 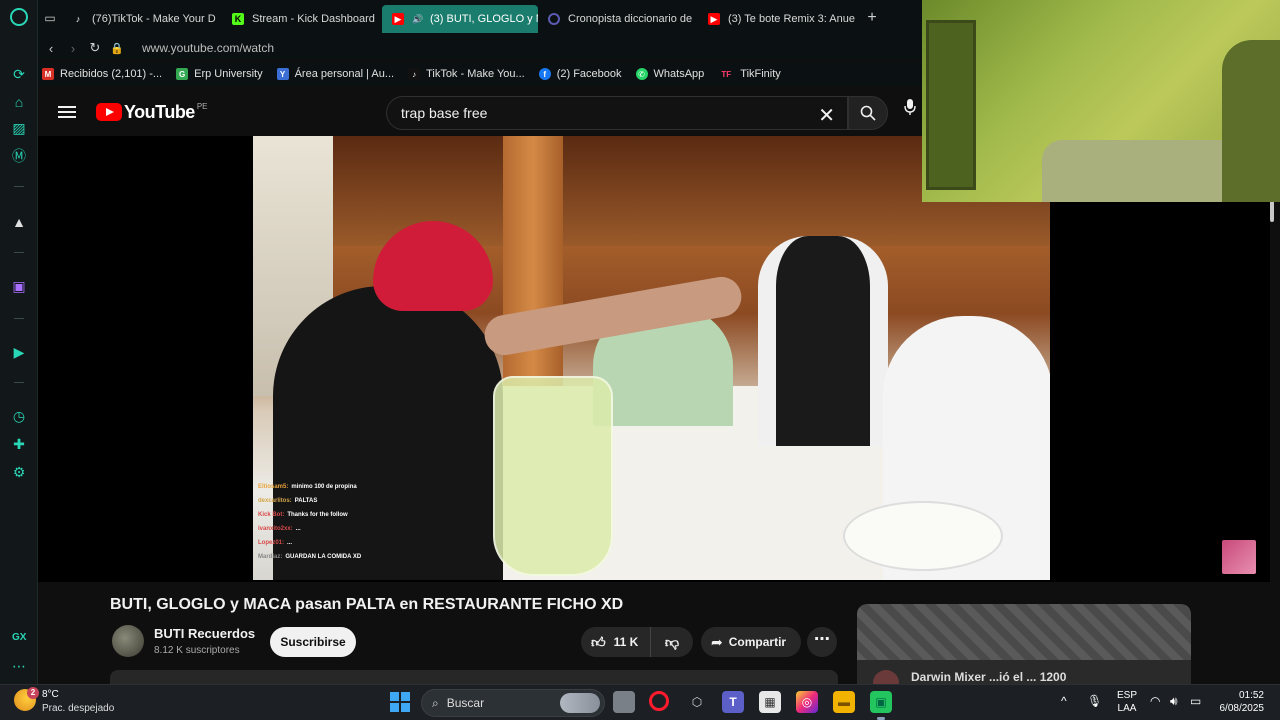 What do you see at coordinates (19, 666) in the screenshot?
I see `more-icon: ⋯` at bounding box center [19, 666].